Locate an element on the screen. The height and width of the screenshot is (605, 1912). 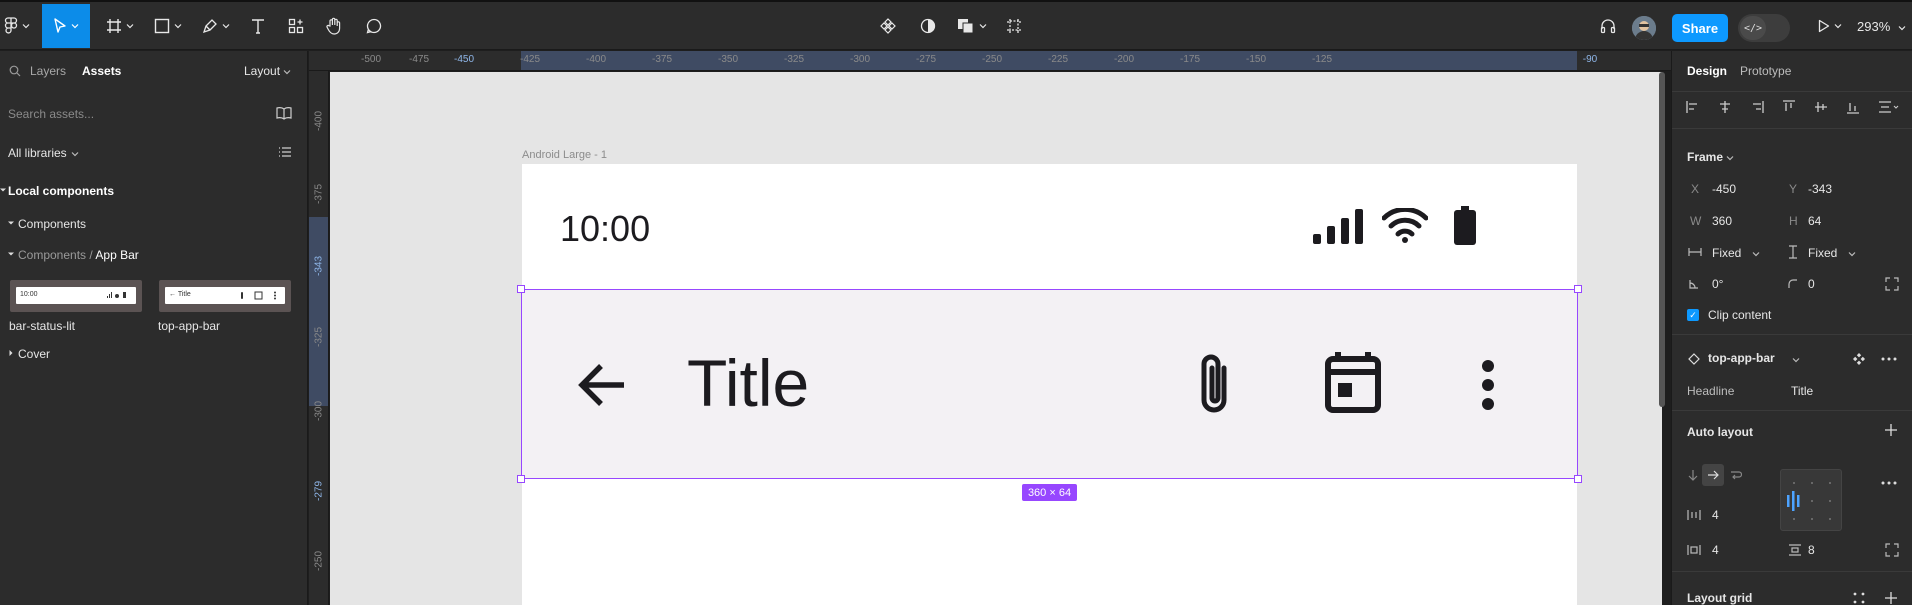
independent-corners-icon is located at coordinates (1892, 284).